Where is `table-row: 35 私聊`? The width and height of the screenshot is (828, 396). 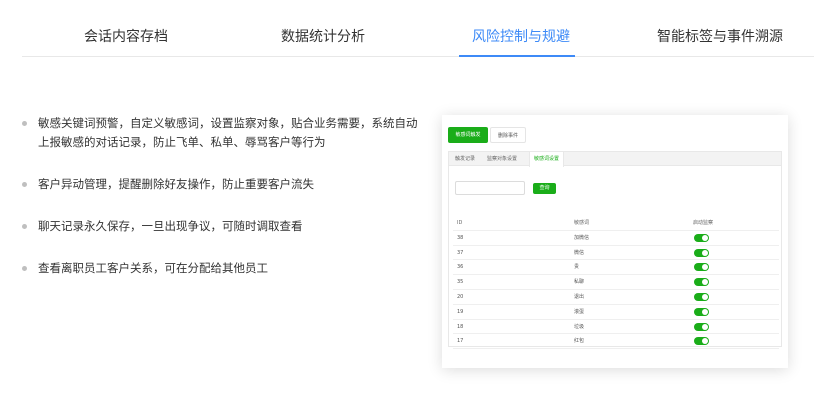
table-row: 35 私聊 is located at coordinates (616, 282).